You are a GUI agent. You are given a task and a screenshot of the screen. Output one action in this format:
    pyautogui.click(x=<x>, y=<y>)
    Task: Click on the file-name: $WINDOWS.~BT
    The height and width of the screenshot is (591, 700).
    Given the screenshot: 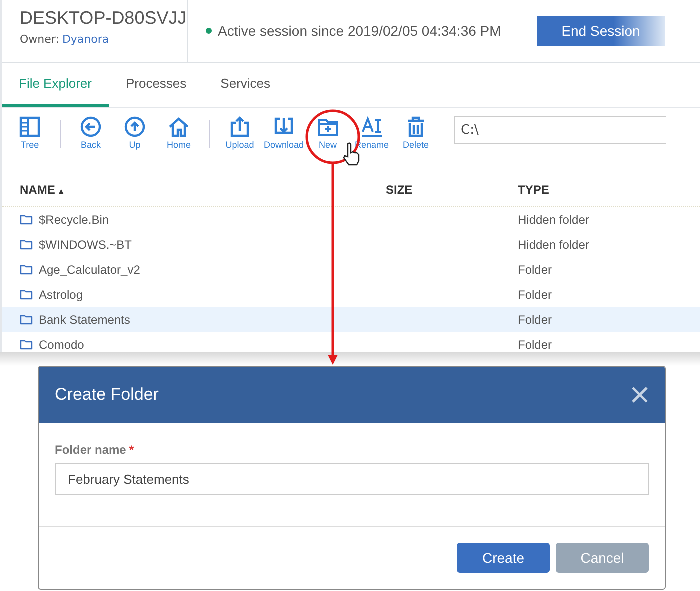 What is the action you would take?
    pyautogui.click(x=85, y=245)
    